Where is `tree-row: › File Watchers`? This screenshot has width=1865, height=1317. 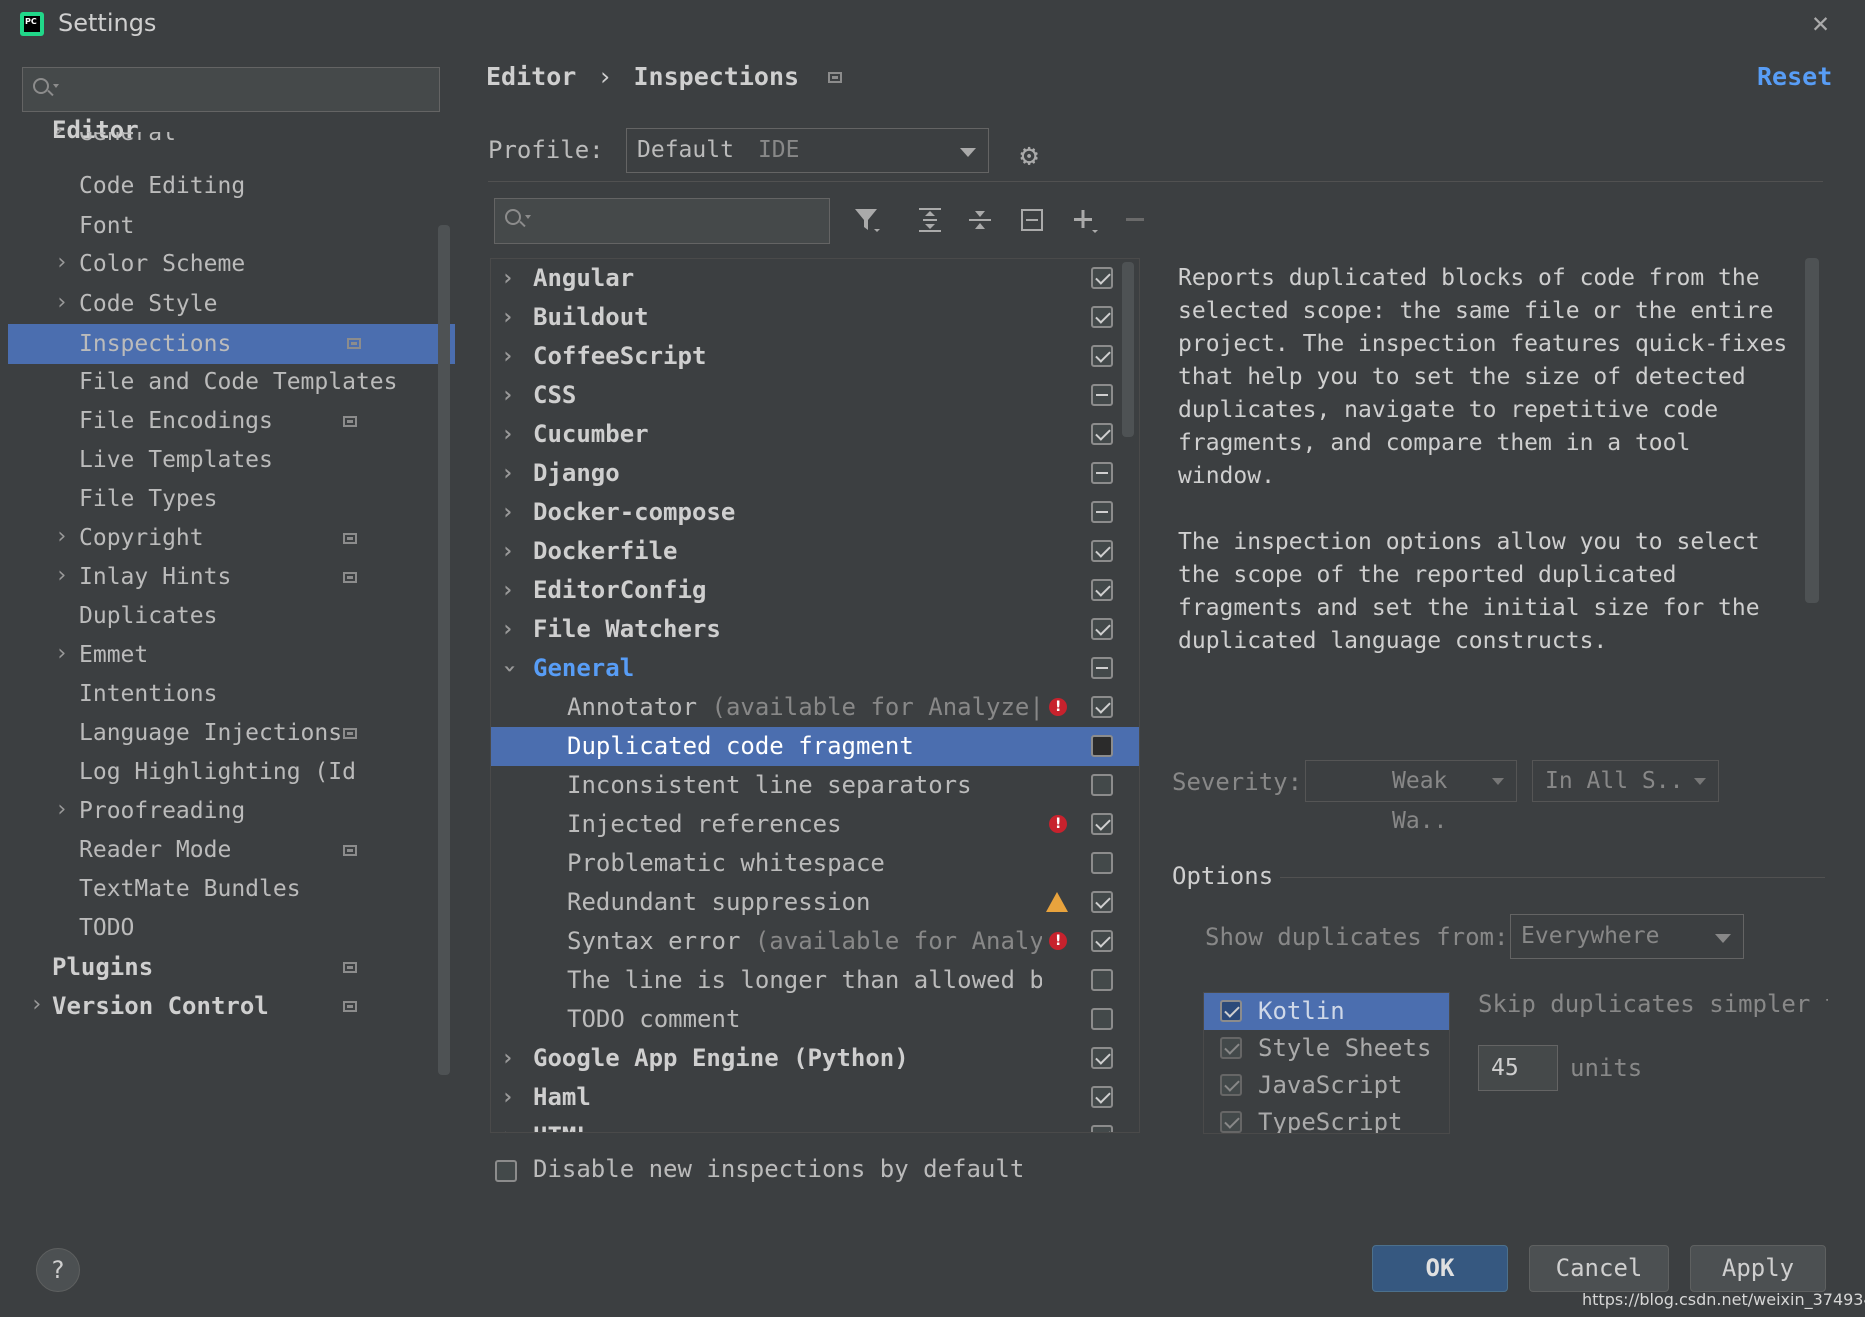 tree-row: › File Watchers is located at coordinates (806, 629).